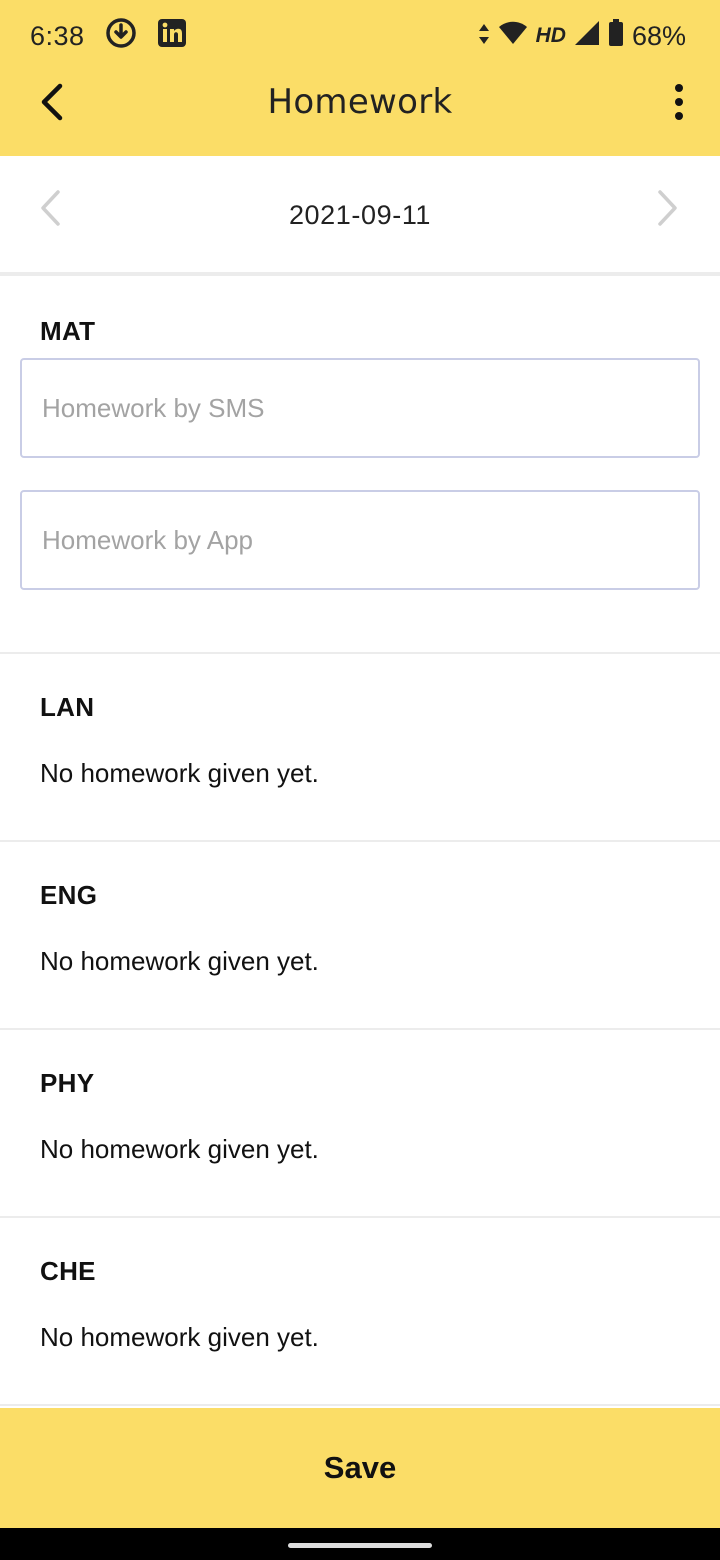 The image size is (720, 1560). What do you see at coordinates (69, 895) in the screenshot?
I see `subject-code: ENG` at bounding box center [69, 895].